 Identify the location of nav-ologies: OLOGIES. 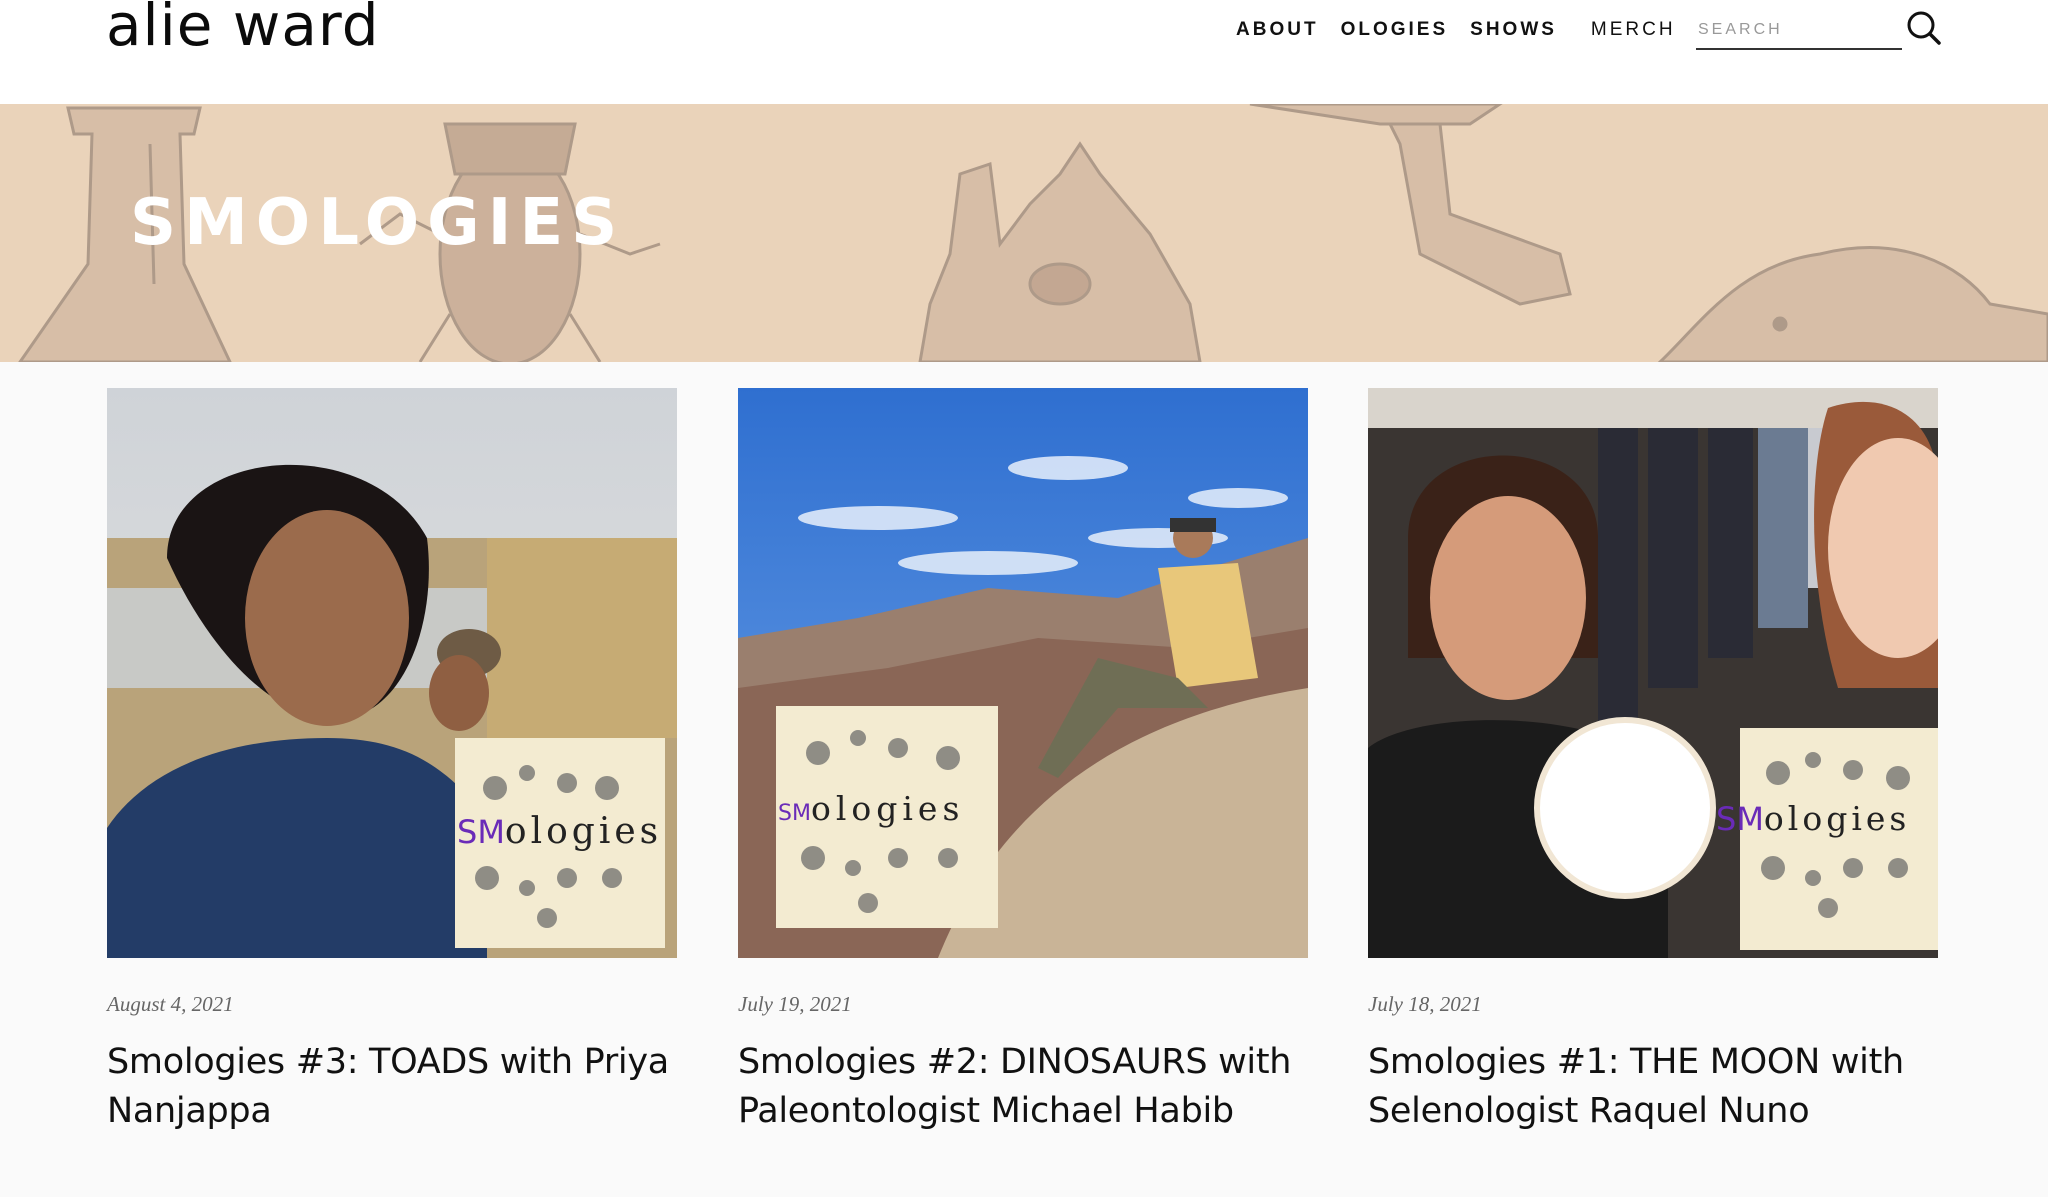
(1395, 30).